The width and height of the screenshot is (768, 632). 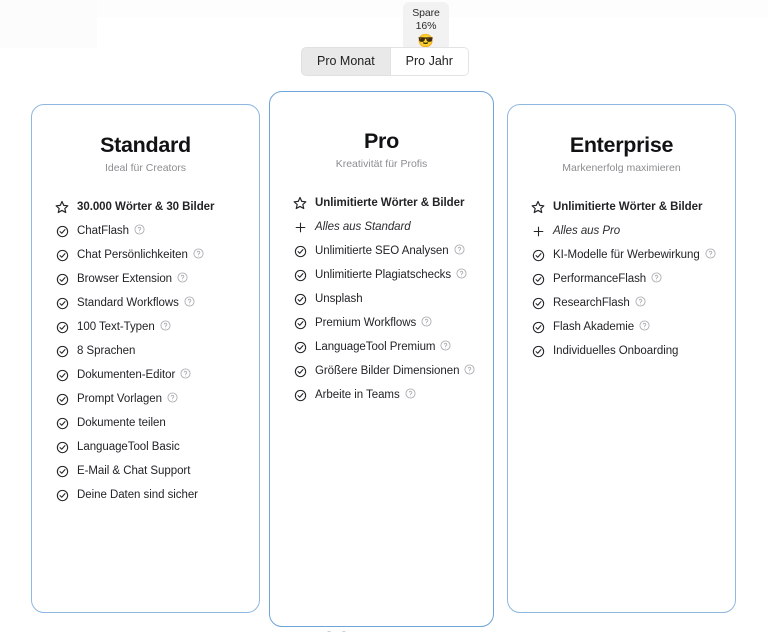 I want to click on feature-label: LanguageTool Basic, so click(x=128, y=447).